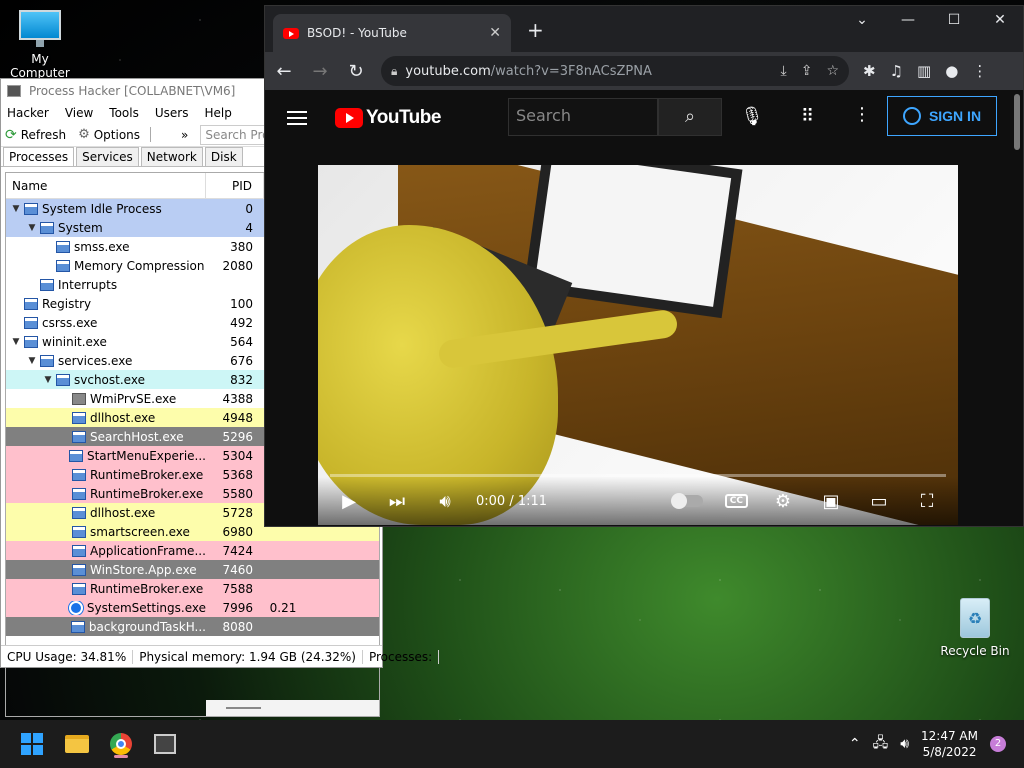 This screenshot has height=768, width=1024. I want to click on more-options-icon: ⋮, so click(862, 114).